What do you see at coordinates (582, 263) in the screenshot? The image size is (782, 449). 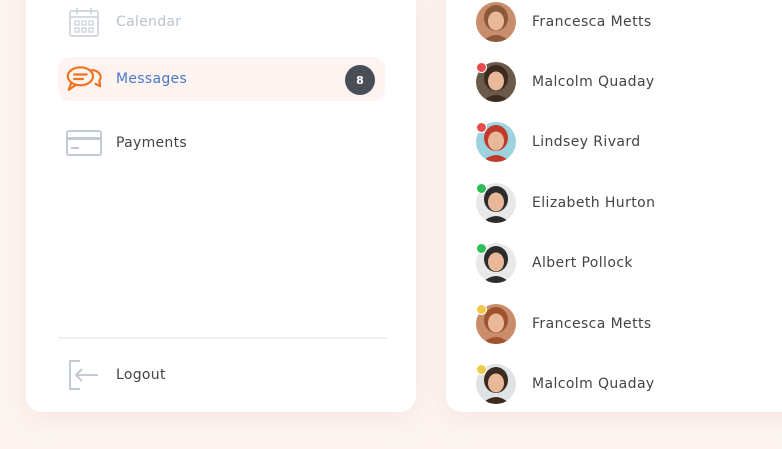 I see `contact-name: Albert Pollock` at bounding box center [582, 263].